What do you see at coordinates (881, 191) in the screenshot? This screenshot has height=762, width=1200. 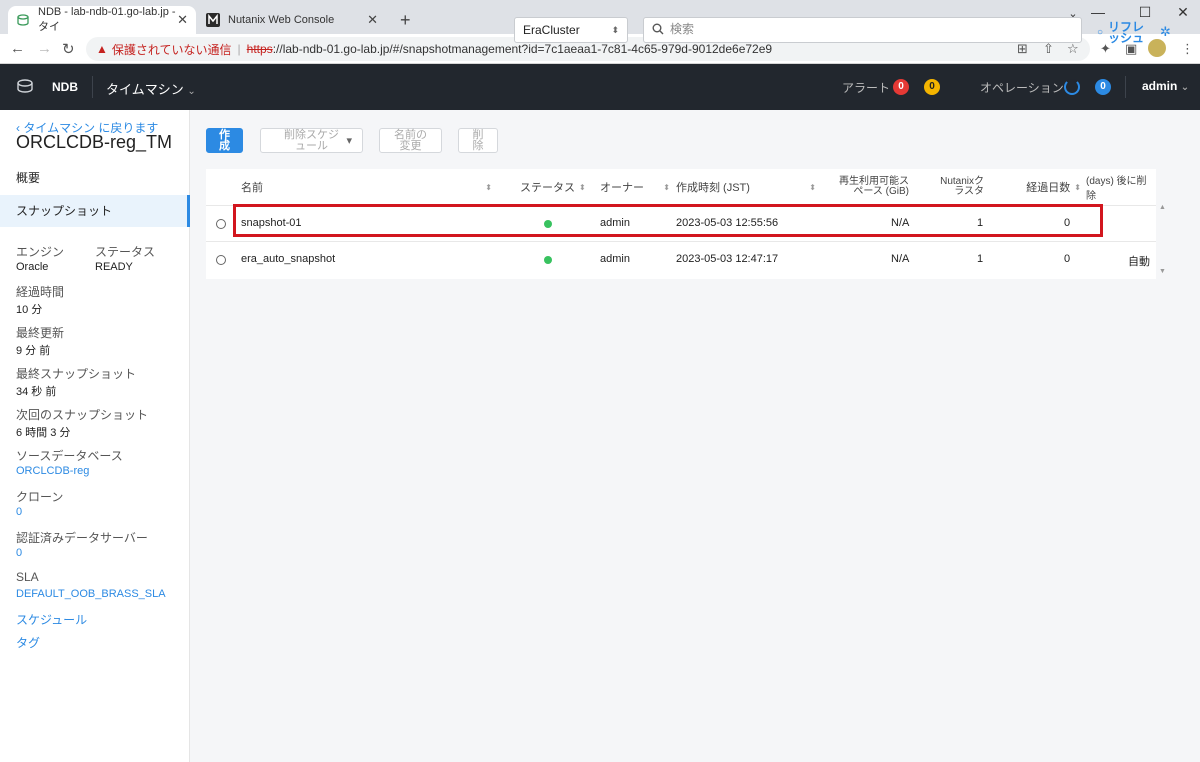 I see `column-header-label: ペース (GiB)` at bounding box center [881, 191].